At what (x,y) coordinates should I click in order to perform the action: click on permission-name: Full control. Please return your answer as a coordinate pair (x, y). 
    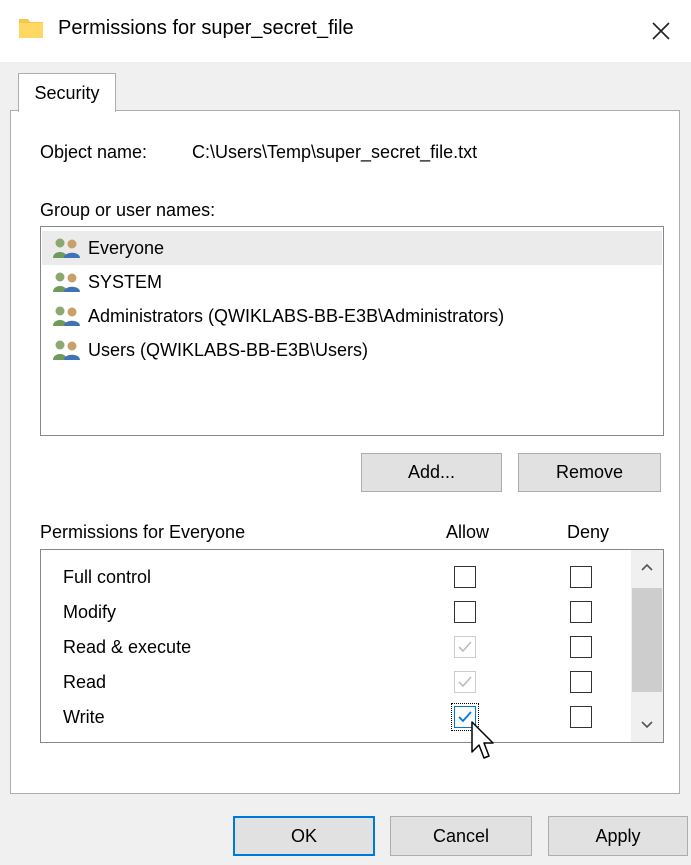
    Looking at the image, I should click on (107, 577).